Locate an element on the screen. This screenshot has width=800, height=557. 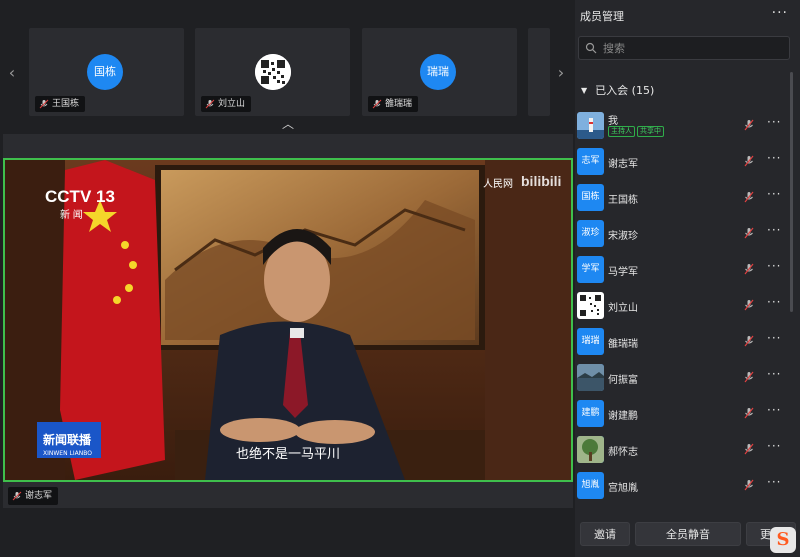
search-icon is located at coordinates (591, 48).